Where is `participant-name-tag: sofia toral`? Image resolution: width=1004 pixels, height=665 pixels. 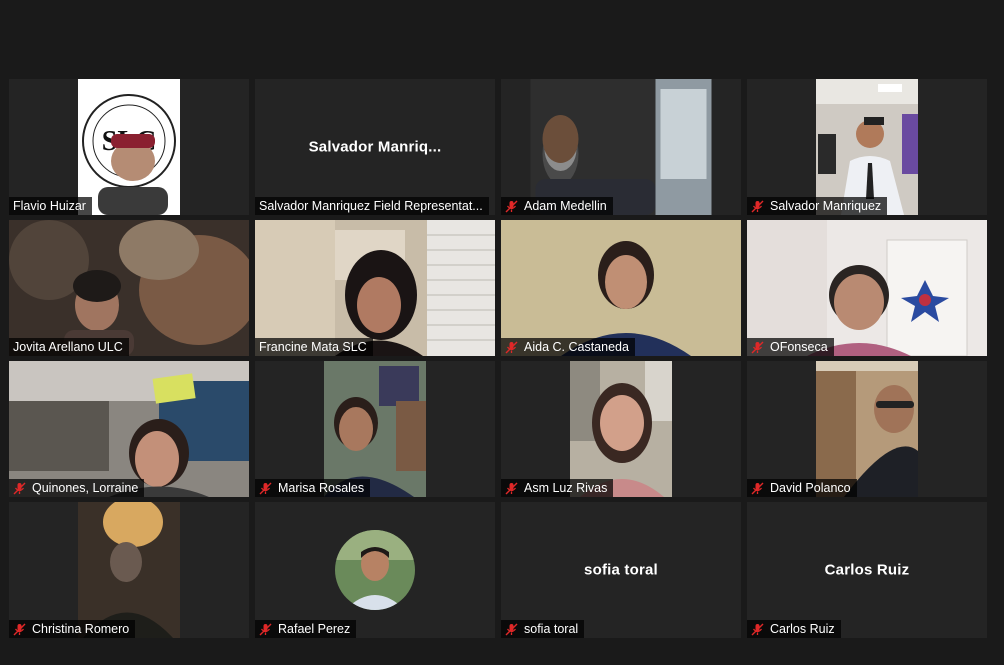
participant-name-tag: sofia toral is located at coordinates (543, 629).